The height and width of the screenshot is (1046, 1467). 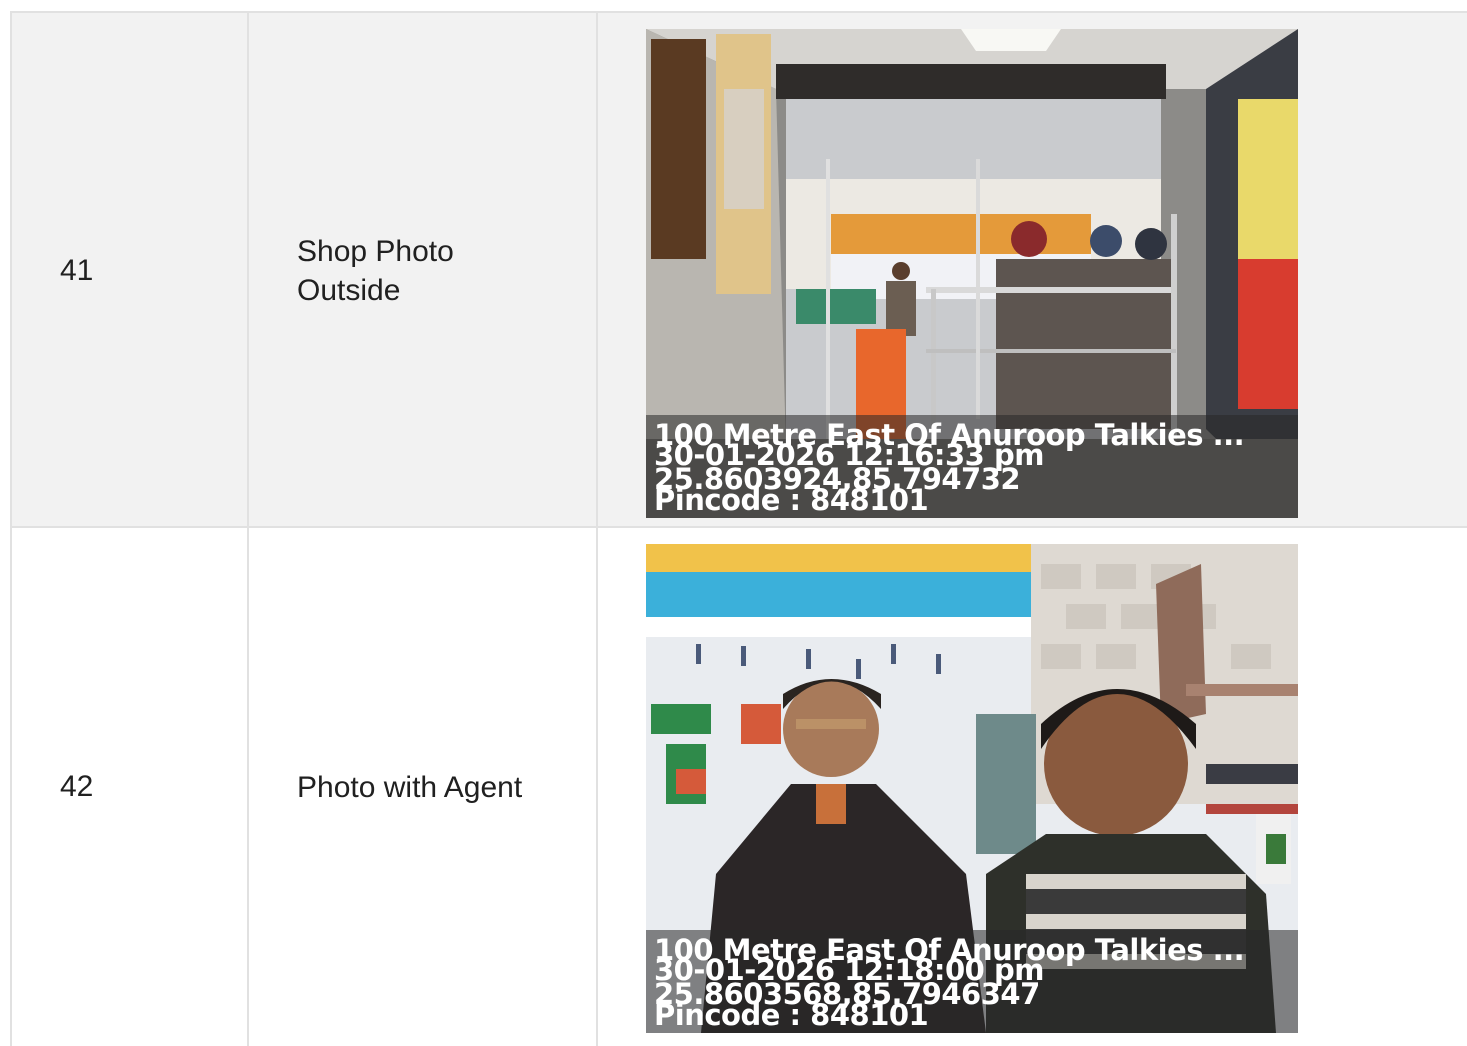 I want to click on row-label: Photo with Agent, so click(x=421, y=787).